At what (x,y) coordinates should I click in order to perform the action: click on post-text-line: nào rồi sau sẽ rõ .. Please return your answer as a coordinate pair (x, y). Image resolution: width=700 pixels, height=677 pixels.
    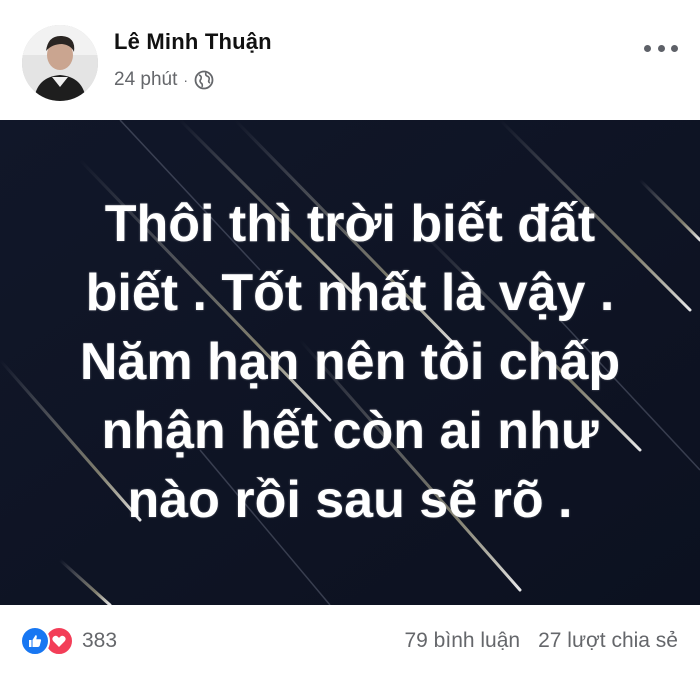
    Looking at the image, I should click on (350, 500).